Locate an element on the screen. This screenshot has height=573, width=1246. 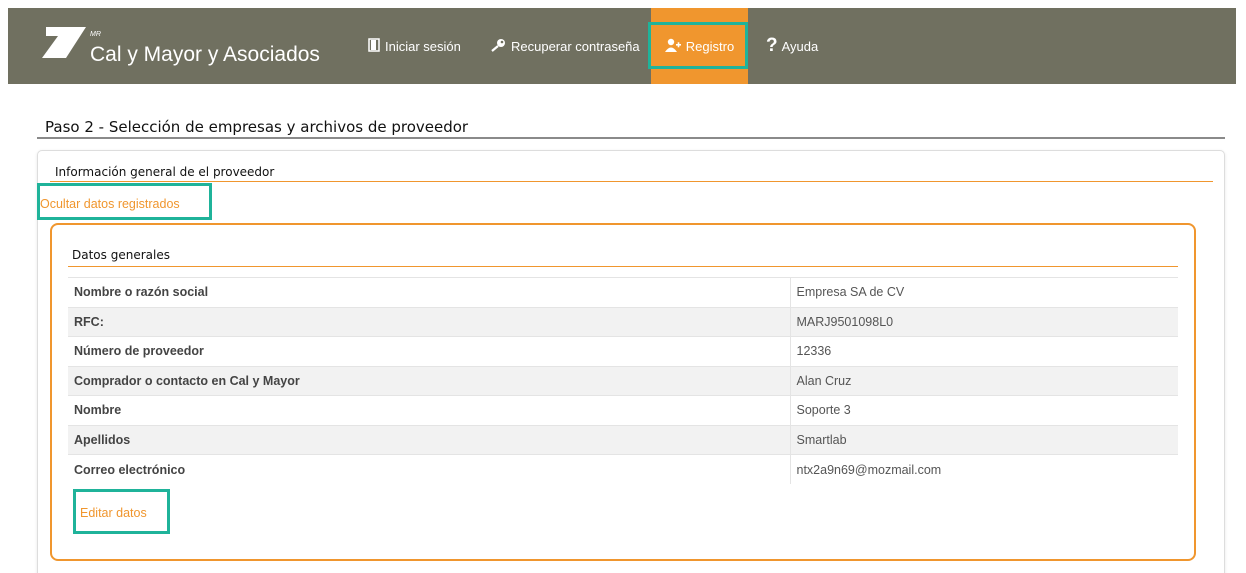
brand-superscript: MR is located at coordinates (95, 34).